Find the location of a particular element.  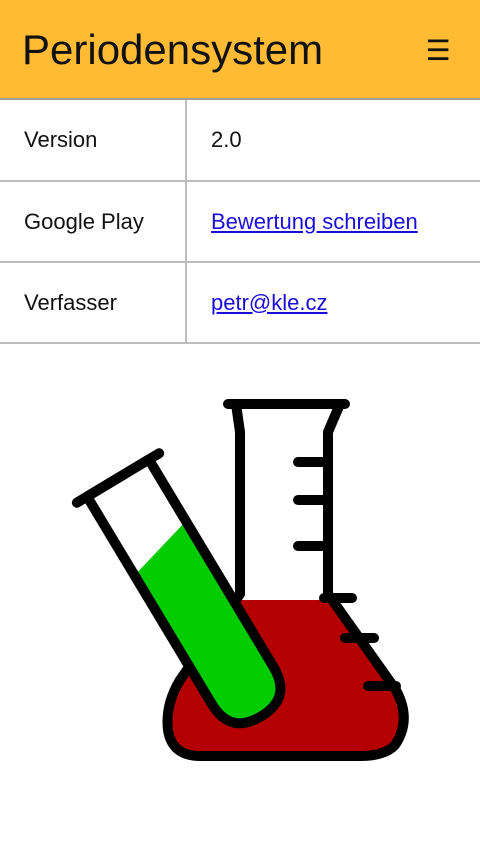

app-bar: Periodensystem ☰ is located at coordinates (240, 50).